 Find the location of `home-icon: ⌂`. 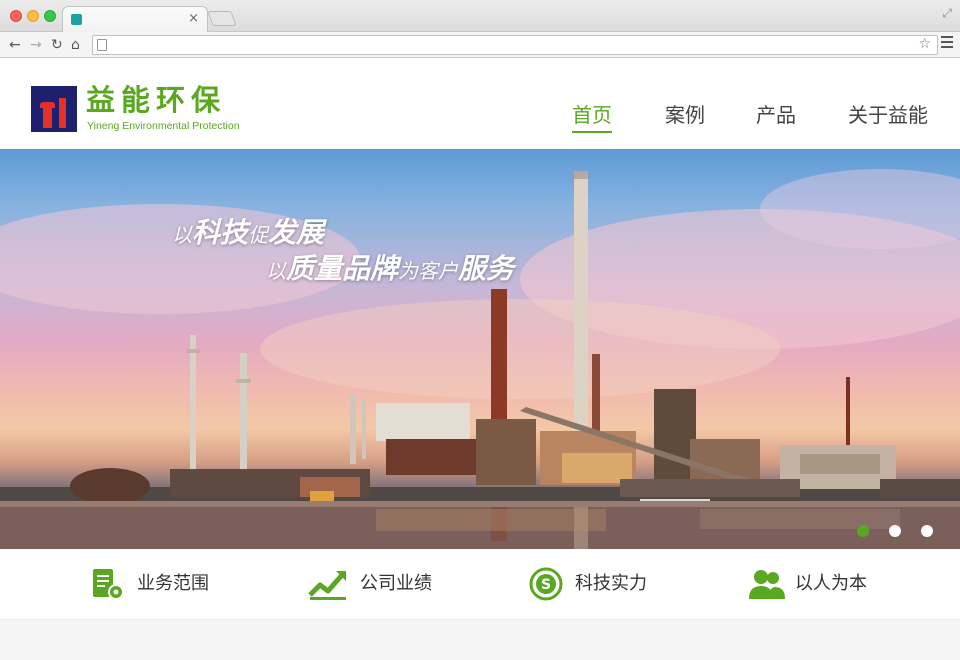

home-icon: ⌂ is located at coordinates (75, 45).